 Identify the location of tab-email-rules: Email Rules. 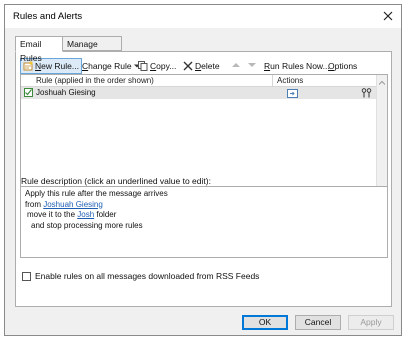
(39, 49).